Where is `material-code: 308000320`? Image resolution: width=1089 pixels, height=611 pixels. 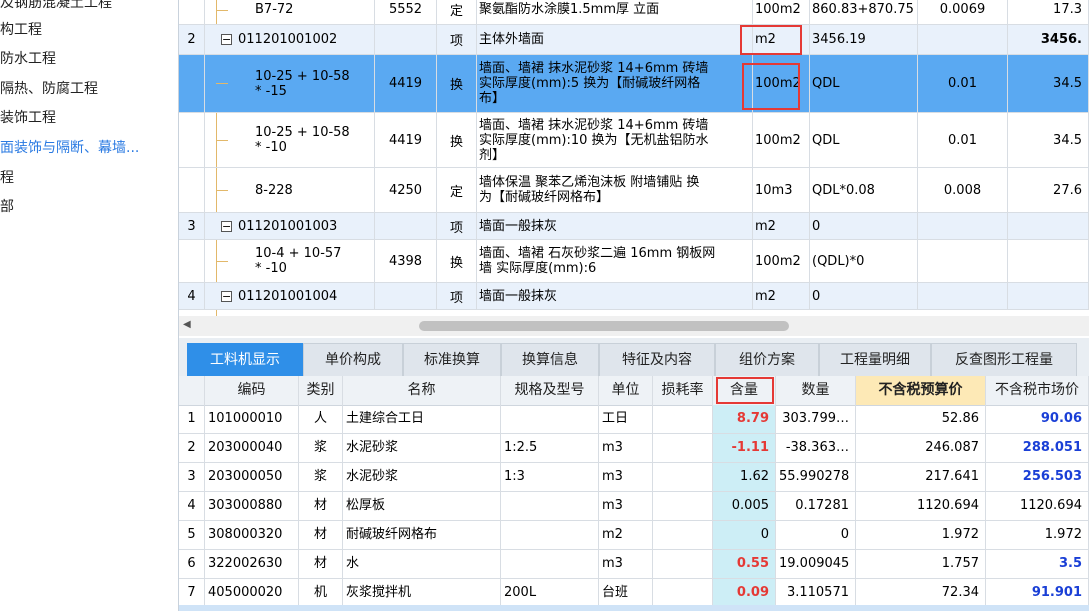 material-code: 308000320 is located at coordinates (252, 535).